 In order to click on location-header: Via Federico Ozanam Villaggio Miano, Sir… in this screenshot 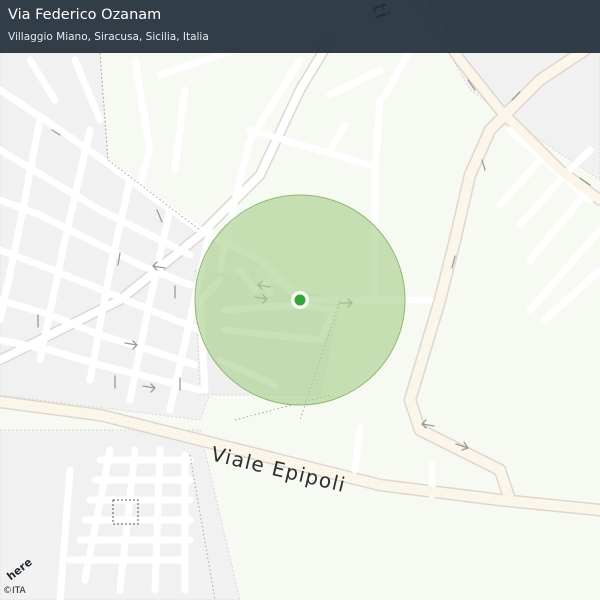, I will do `click(300, 26)`.